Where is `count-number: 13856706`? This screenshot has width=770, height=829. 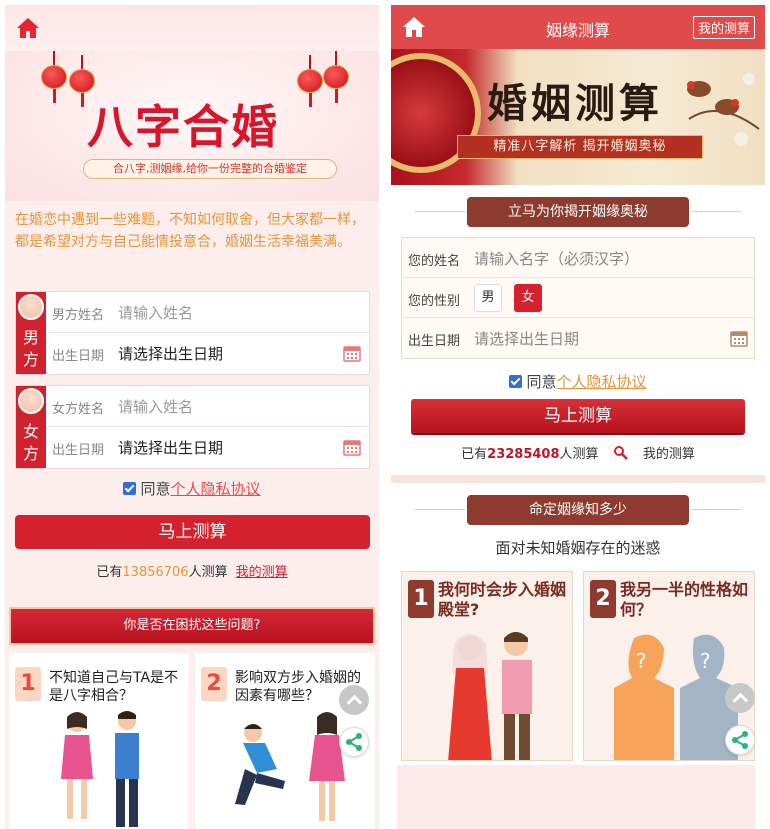 count-number: 13856706 is located at coordinates (155, 572).